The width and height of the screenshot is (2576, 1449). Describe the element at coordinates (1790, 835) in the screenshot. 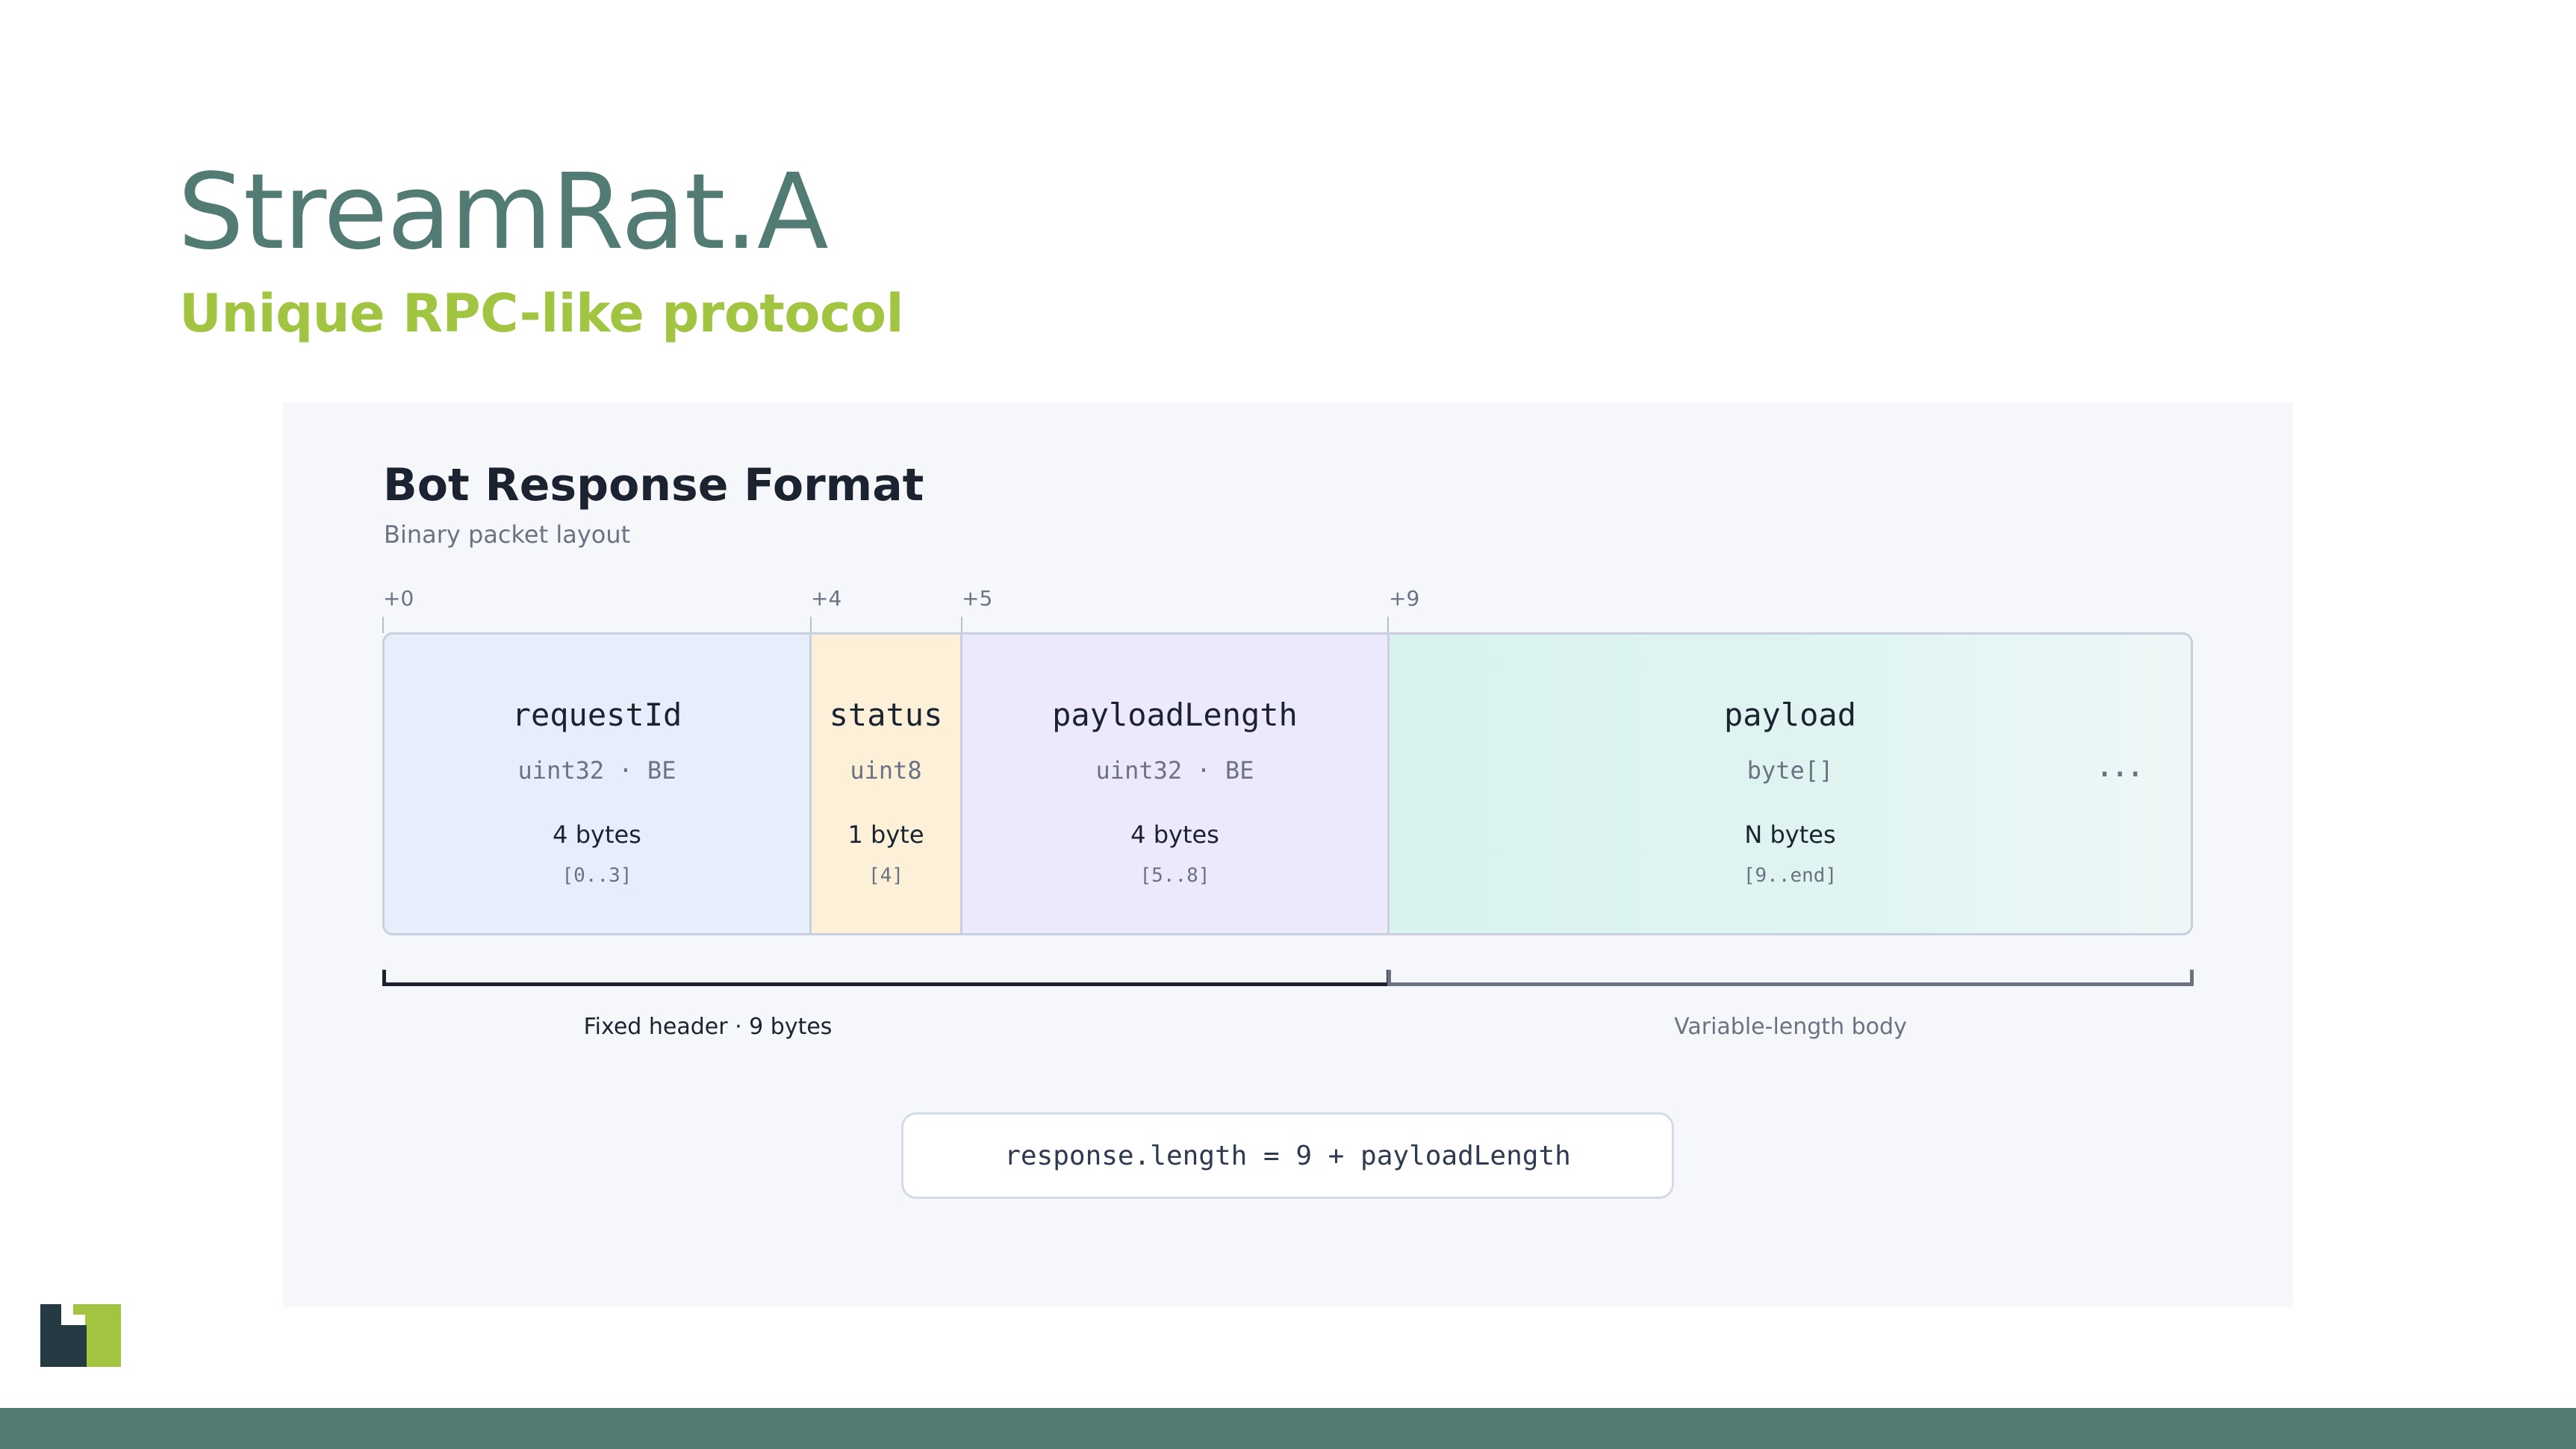

I see `field-size: N bytes` at that location.